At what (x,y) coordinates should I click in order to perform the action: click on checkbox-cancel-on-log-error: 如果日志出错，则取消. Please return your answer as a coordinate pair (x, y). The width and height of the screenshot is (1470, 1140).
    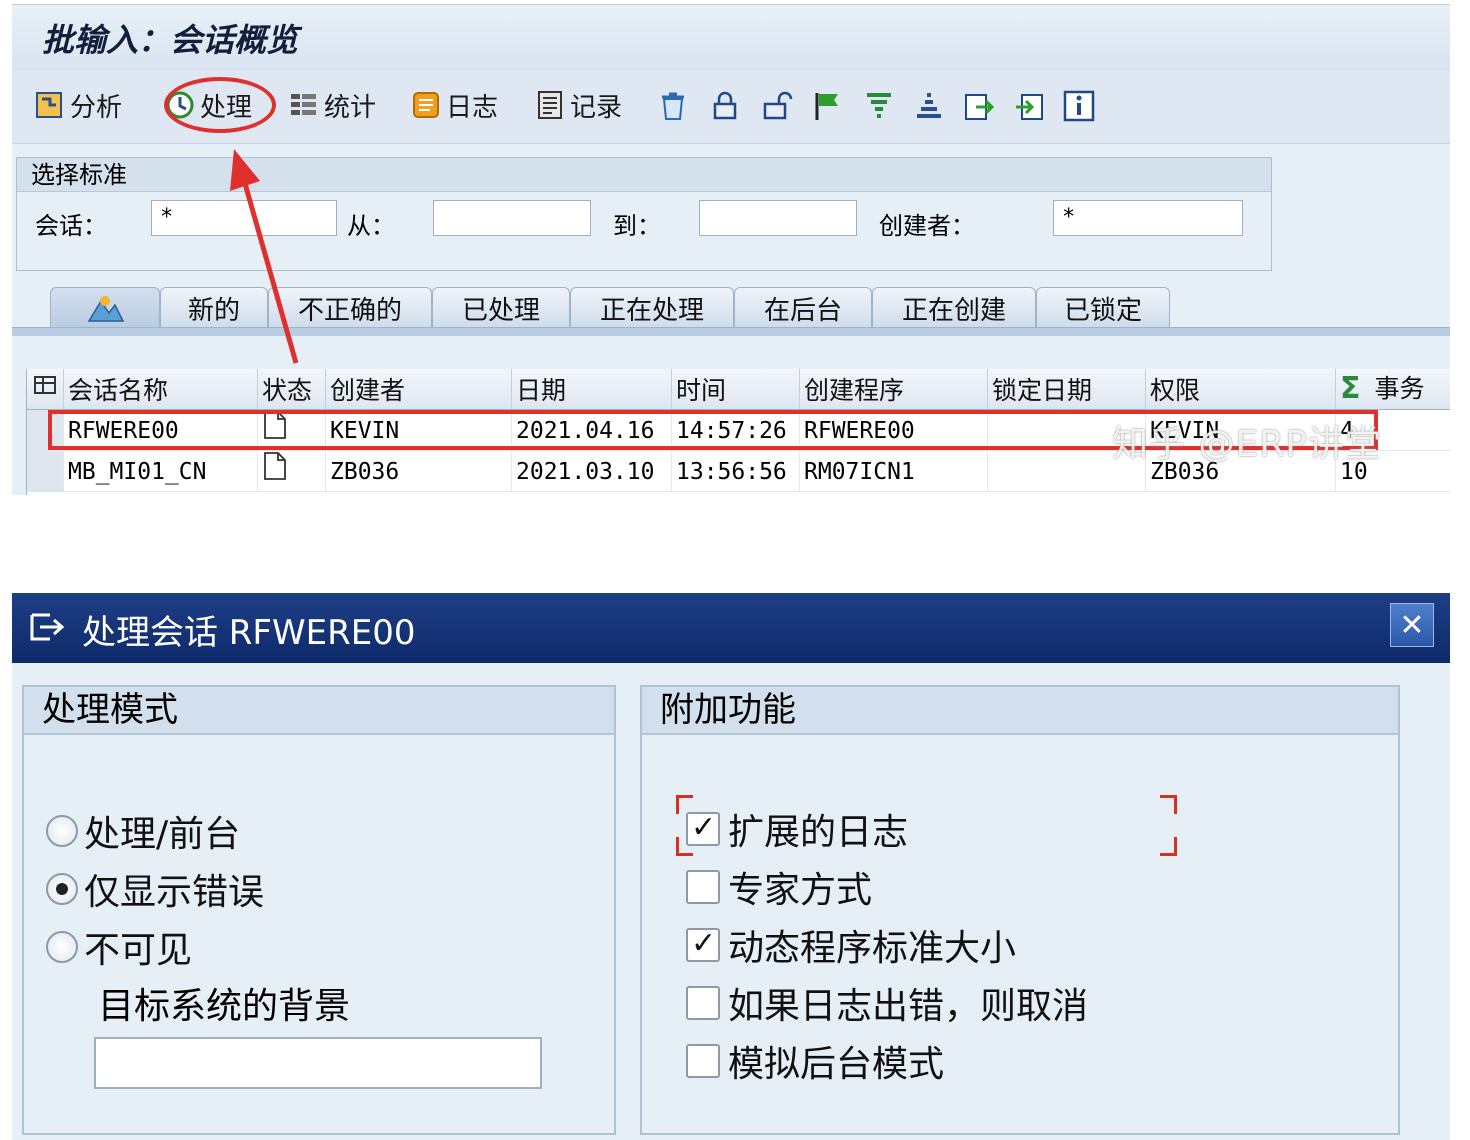
    Looking at the image, I should click on (887, 1003).